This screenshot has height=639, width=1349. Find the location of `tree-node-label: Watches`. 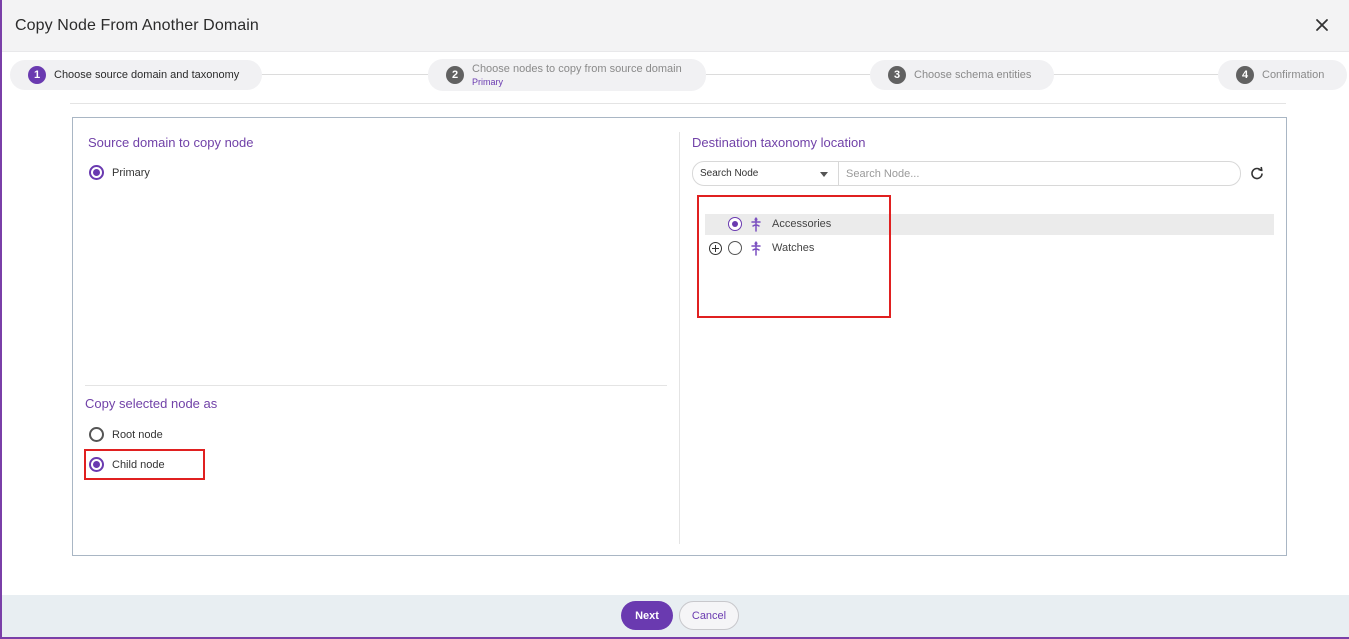

tree-node-label: Watches is located at coordinates (793, 248).